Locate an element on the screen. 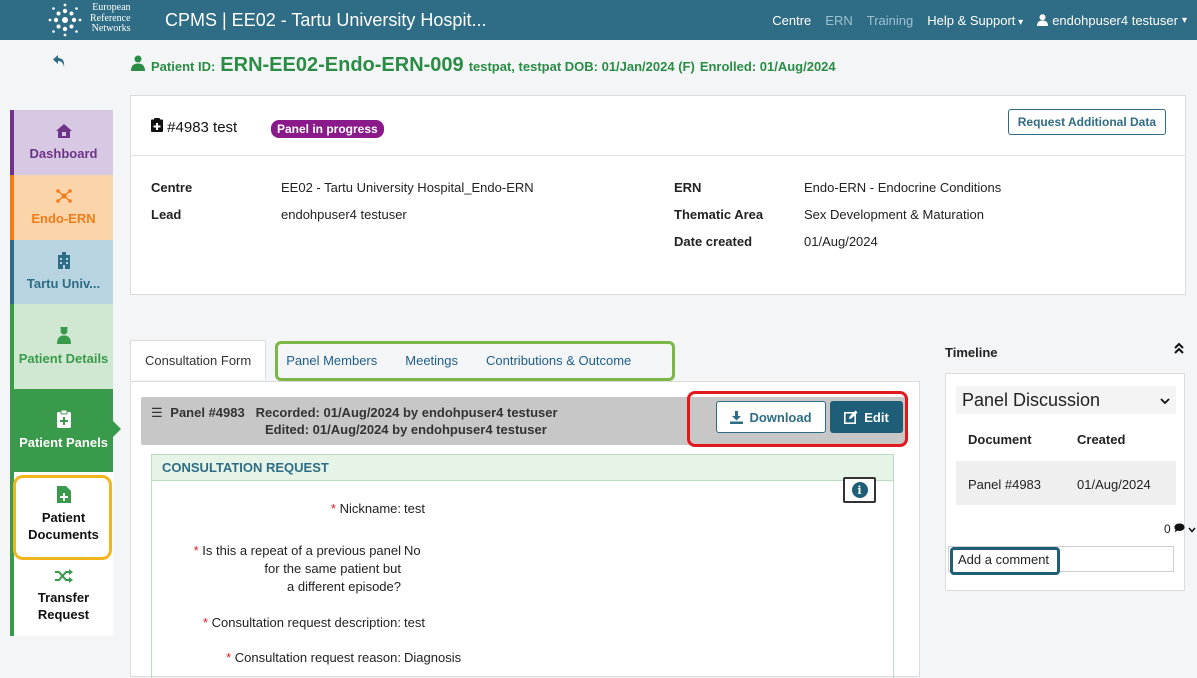  comment-count: 0 is located at coordinates (1180, 529).